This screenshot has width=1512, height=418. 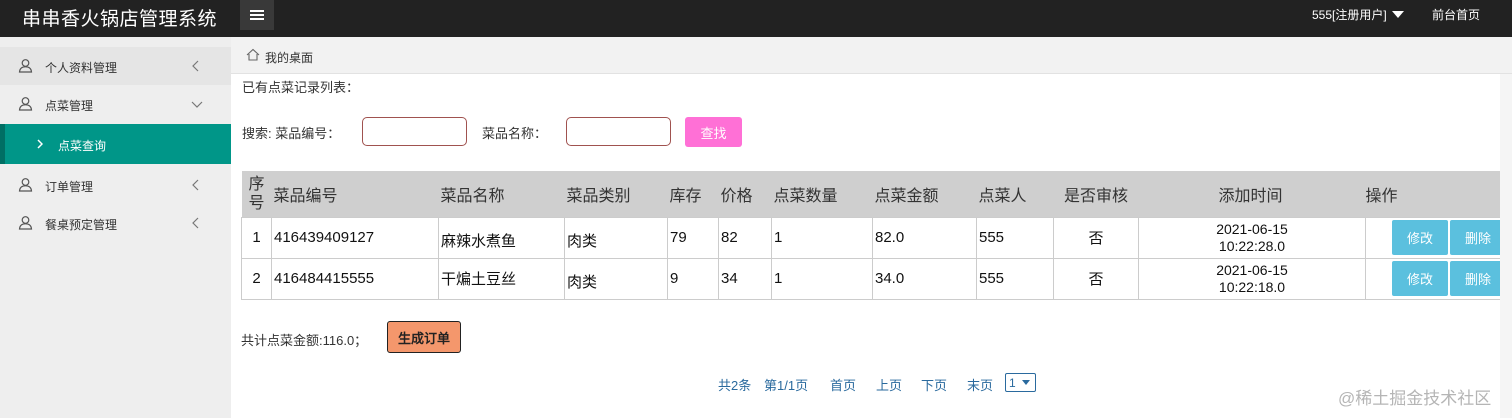 What do you see at coordinates (843, 384) in the screenshot?
I see `pager-first-link: 首页` at bounding box center [843, 384].